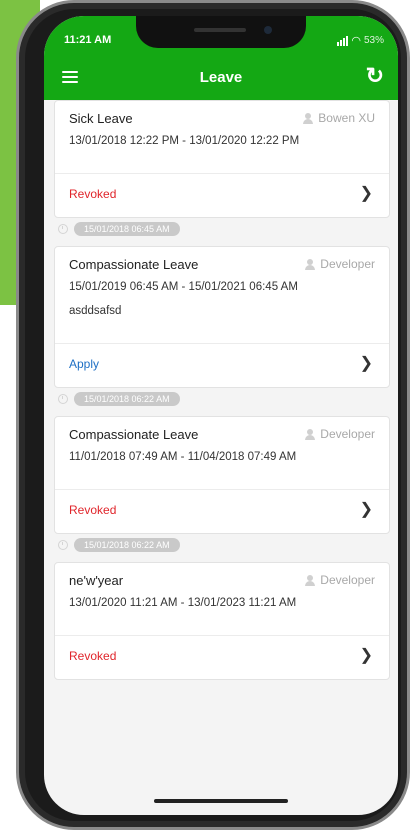  I want to click on user-name: Bowen XU, so click(346, 118).